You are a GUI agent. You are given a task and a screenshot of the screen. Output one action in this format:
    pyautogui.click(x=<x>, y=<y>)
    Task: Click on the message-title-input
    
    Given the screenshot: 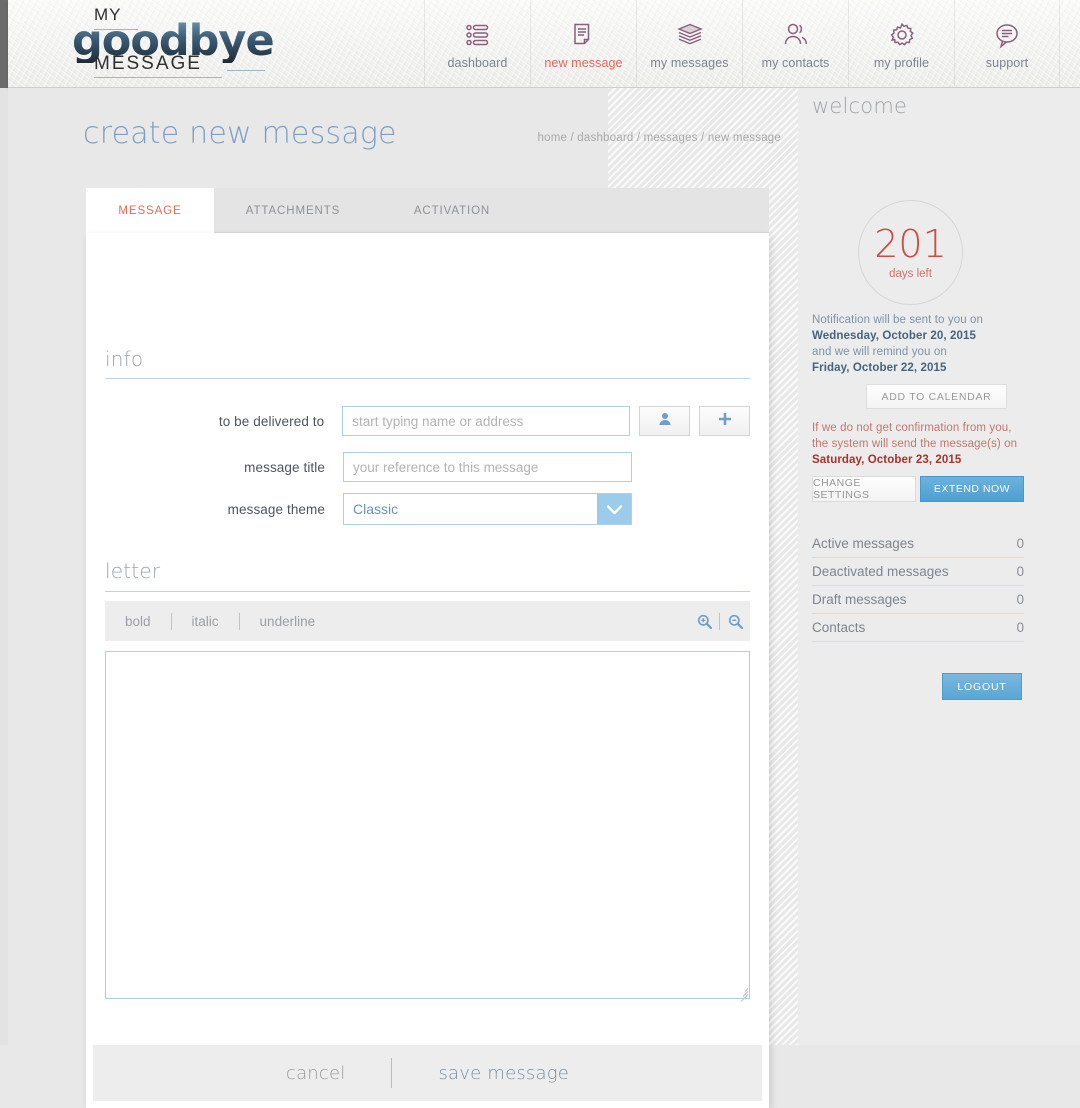 What is the action you would take?
    pyautogui.click(x=487, y=467)
    